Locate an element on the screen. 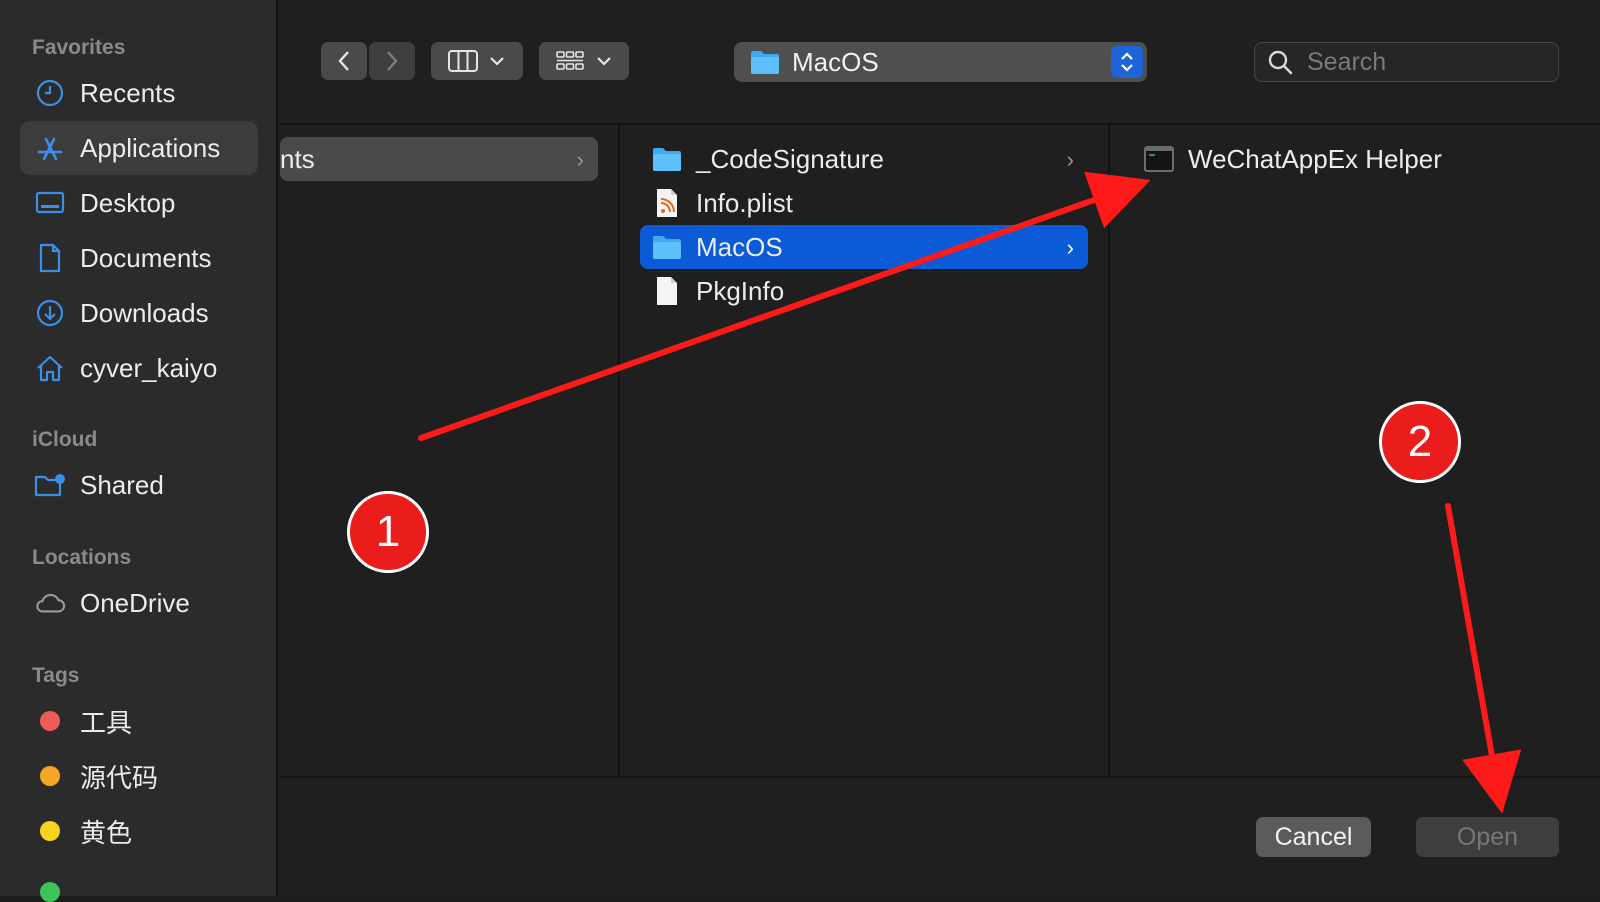 This screenshot has height=902, width=1600. columns-icon is located at coordinates (463, 61).